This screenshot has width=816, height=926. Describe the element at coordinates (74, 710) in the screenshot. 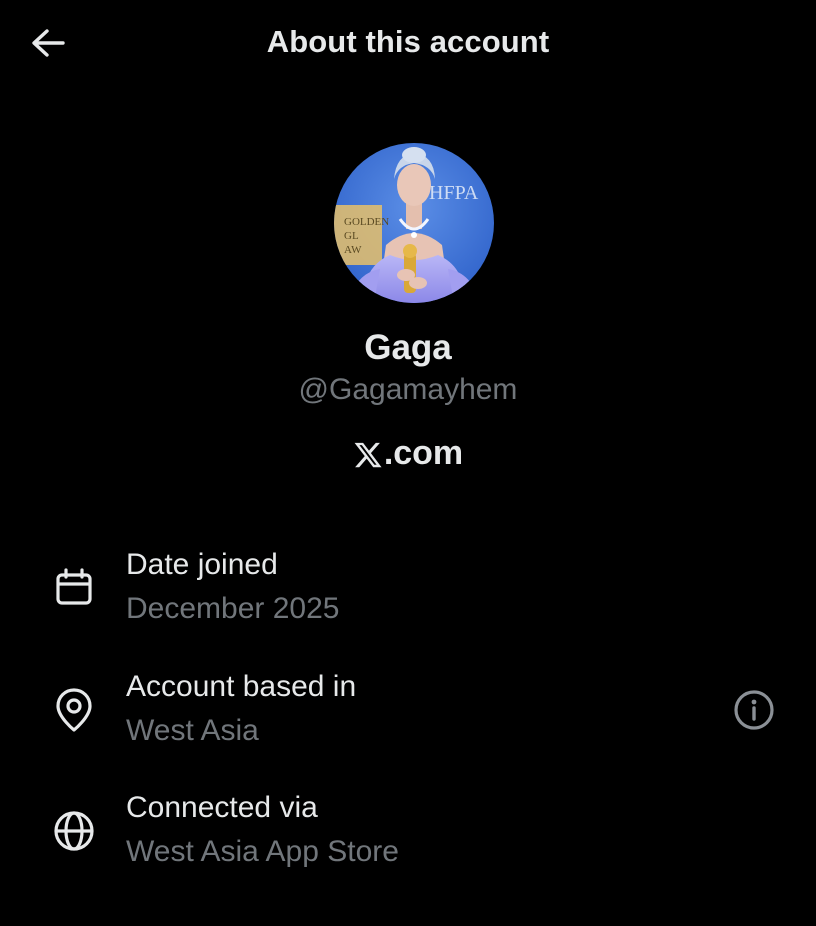

I see `location-pin-icon` at that location.